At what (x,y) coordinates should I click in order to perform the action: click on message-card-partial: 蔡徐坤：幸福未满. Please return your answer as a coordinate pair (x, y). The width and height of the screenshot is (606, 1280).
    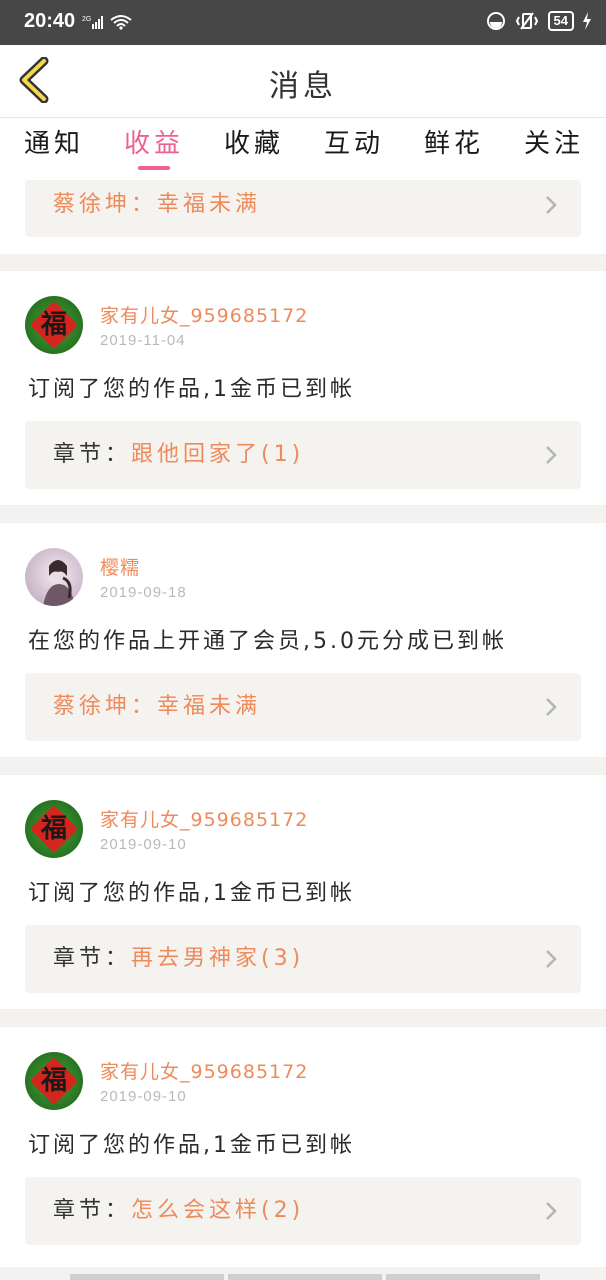
    Looking at the image, I should click on (303, 217).